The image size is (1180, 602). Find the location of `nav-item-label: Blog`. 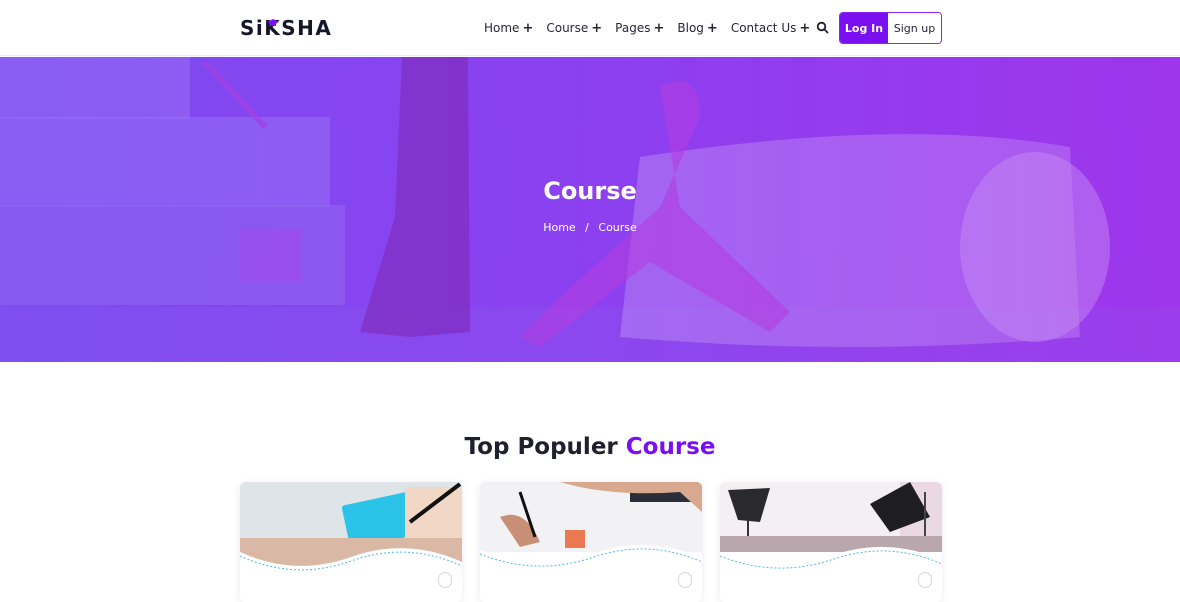

nav-item-label: Blog is located at coordinates (690, 28).